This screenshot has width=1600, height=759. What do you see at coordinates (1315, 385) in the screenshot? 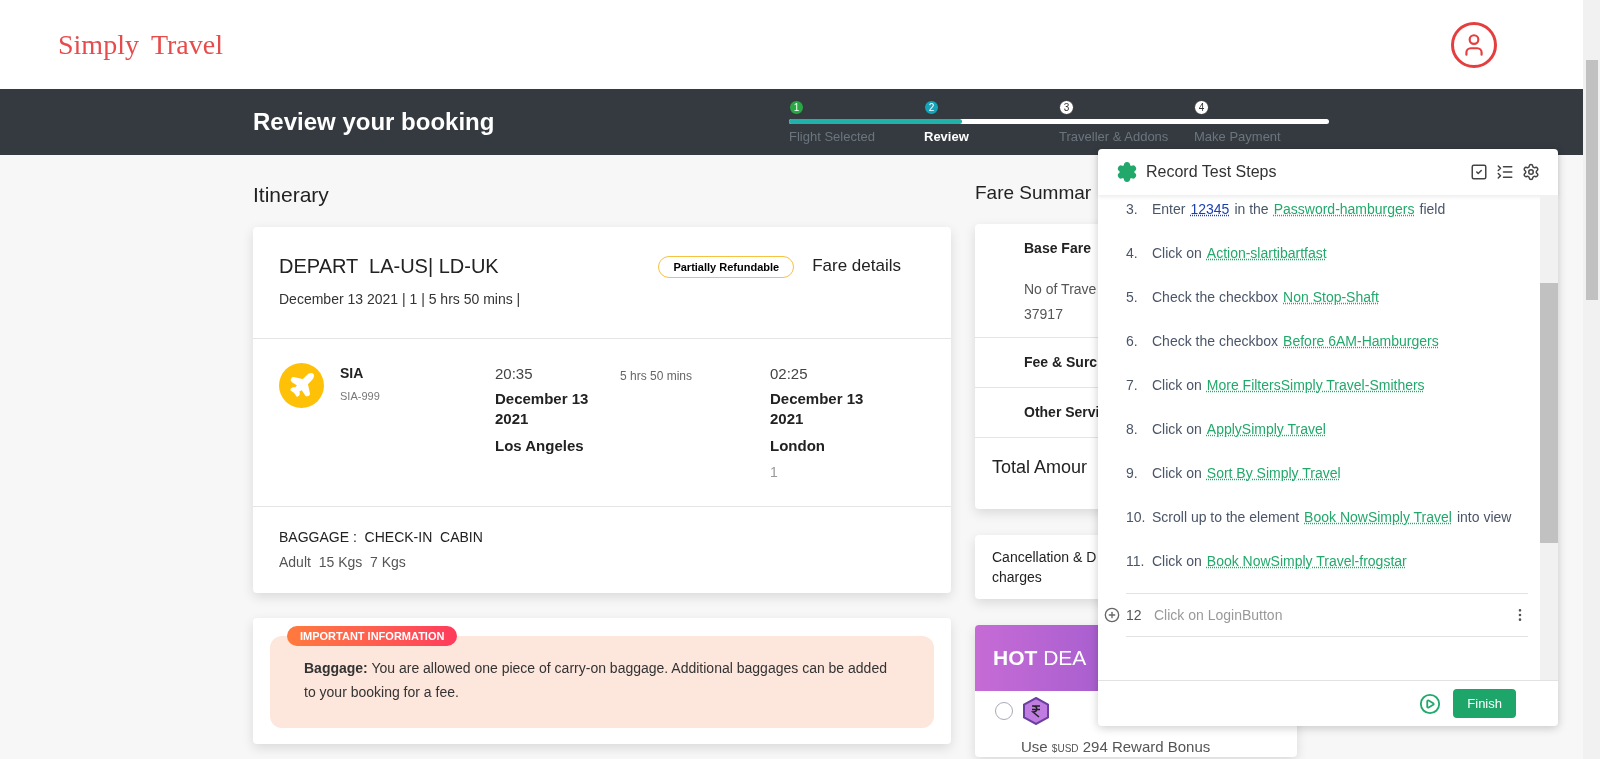
I see `element-link: More FiltersSimply Travel-Smithers` at bounding box center [1315, 385].